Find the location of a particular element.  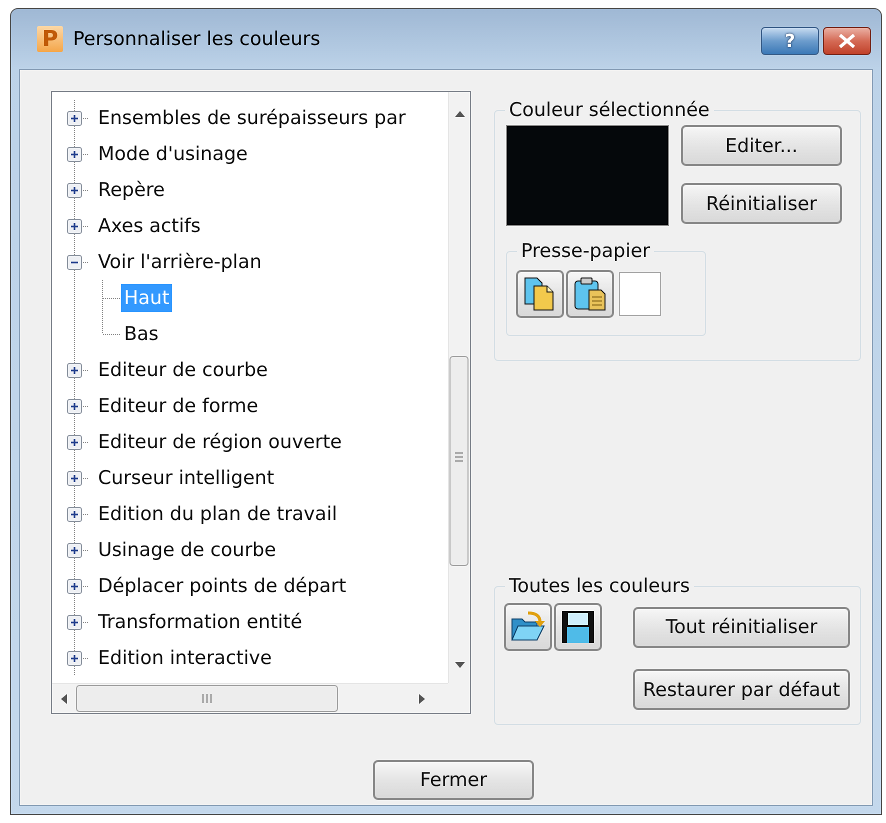

tree-item: Editeur de région ouverte is located at coordinates (220, 442).